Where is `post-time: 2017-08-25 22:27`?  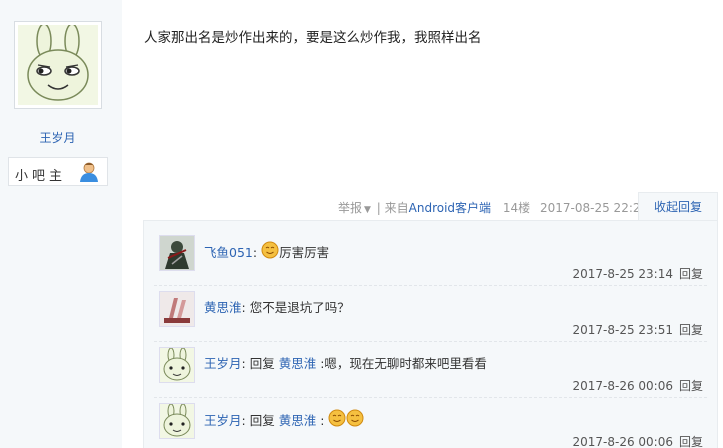
post-time: 2017-08-25 22:27 is located at coordinates (594, 208).